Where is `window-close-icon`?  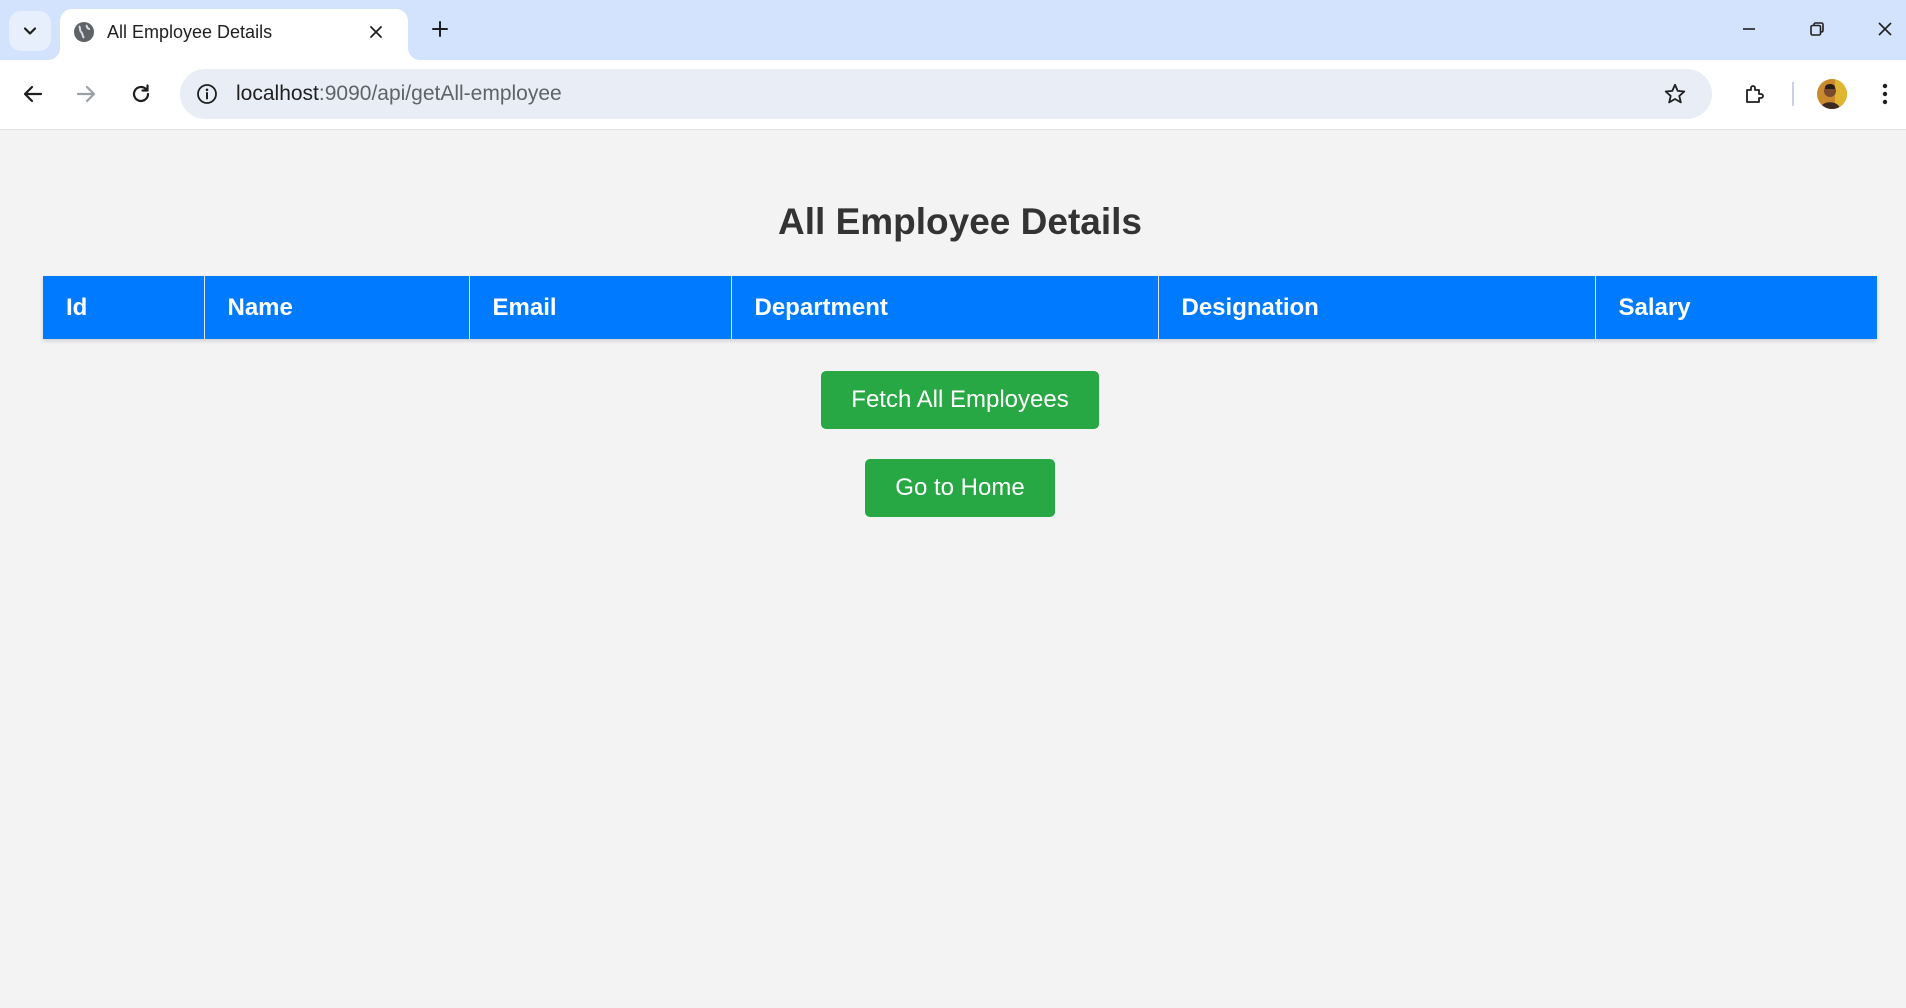 window-close-icon is located at coordinates (1885, 29).